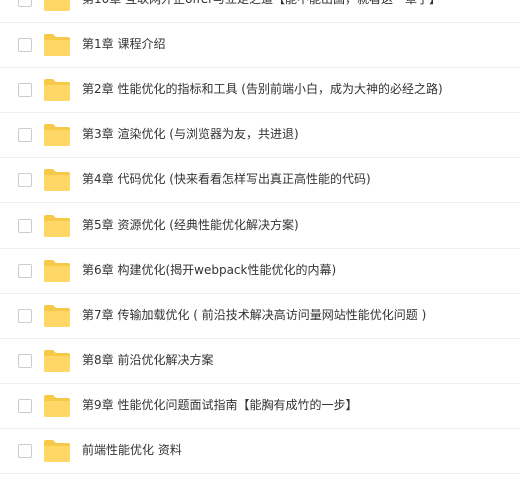 This screenshot has width=520, height=495. What do you see at coordinates (132, 450) in the screenshot?
I see `file-name: 前端性能优化 资料` at bounding box center [132, 450].